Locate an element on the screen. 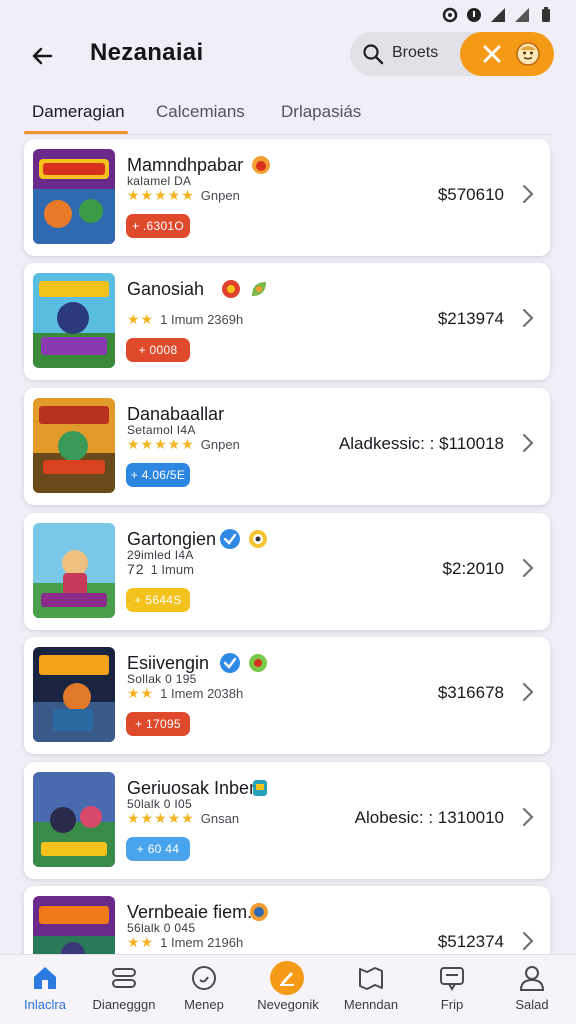 The height and width of the screenshot is (1024, 576). bookmark-badge-icon is located at coordinates (260, 788).